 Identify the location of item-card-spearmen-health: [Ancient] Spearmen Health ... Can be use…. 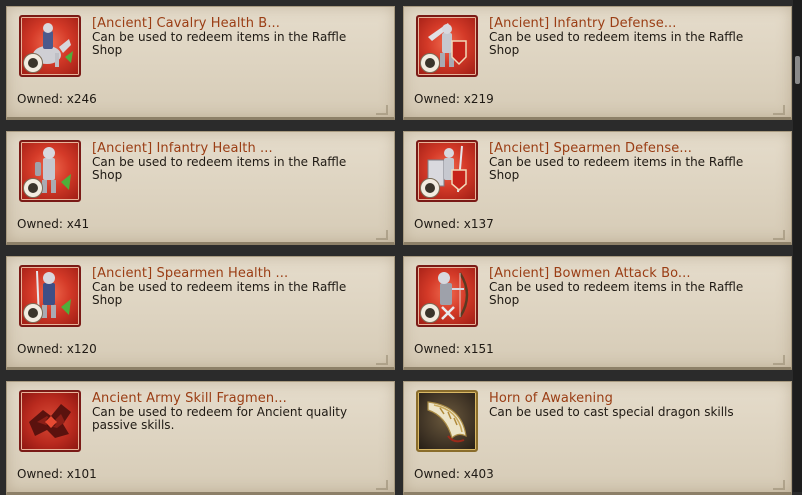
(200, 313).